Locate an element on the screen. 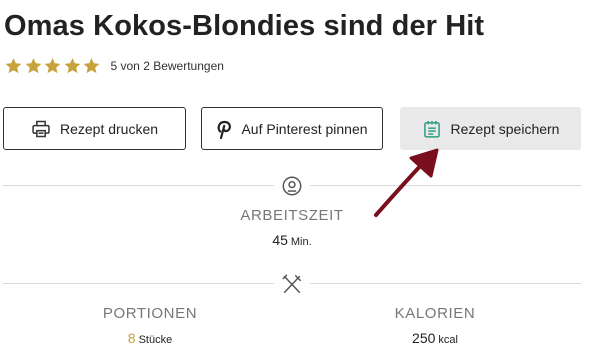 This screenshot has height=348, width=593. annotation-arrow-icon is located at coordinates (406, 182).